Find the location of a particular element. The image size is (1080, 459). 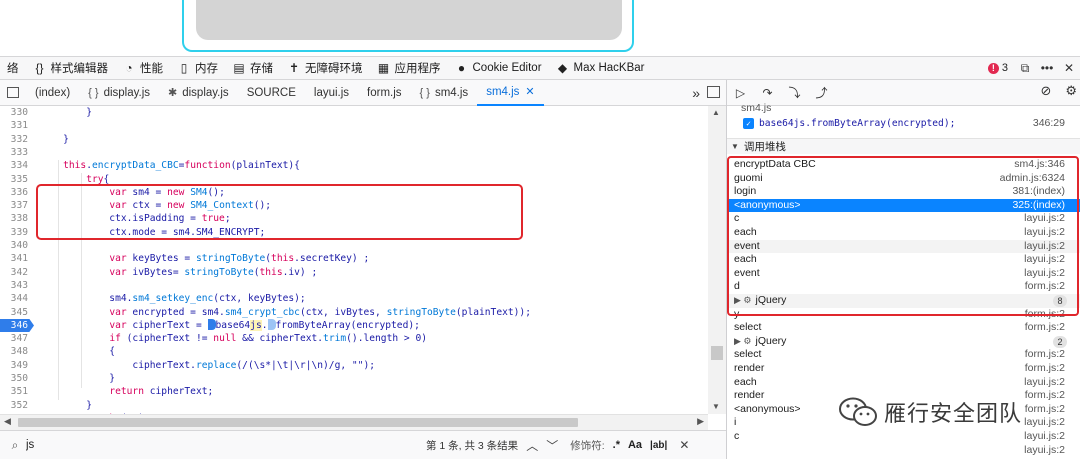

expand-group-icon: ▶ ⚙ is located at coordinates (743, 341).